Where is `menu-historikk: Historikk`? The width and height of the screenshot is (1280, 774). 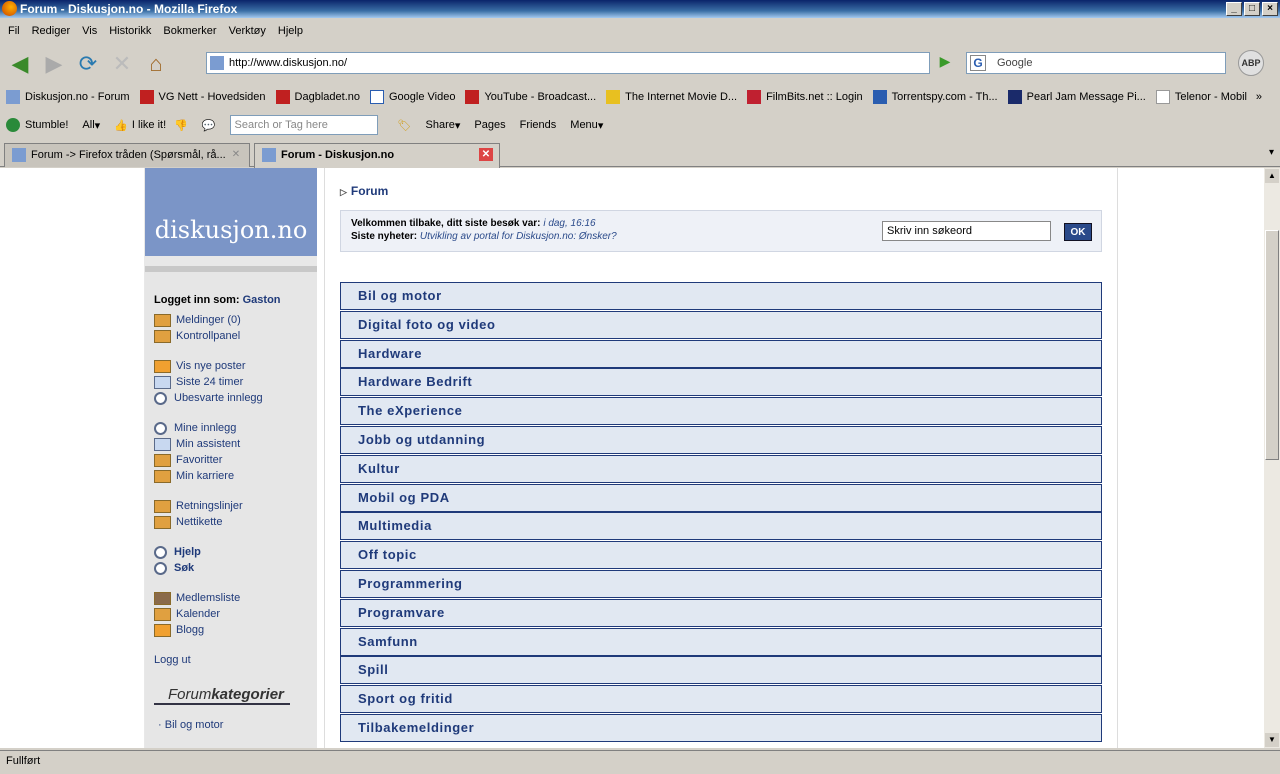
menu-historikk: Historikk is located at coordinates (130, 31).